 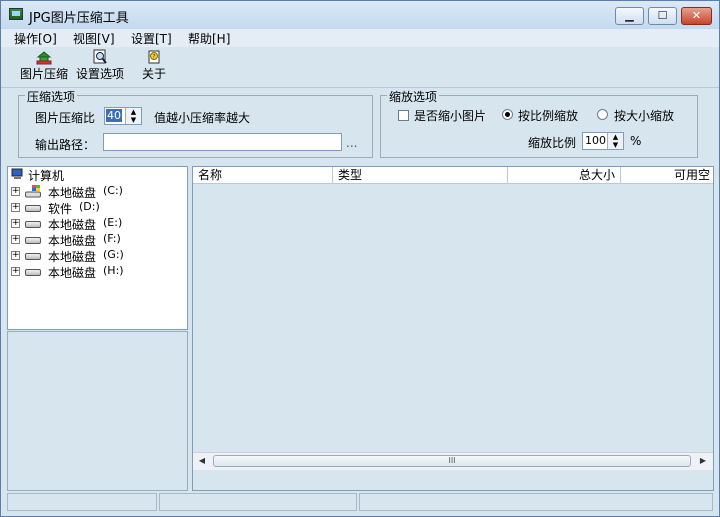 I want to click on tree-item-label: 软件, so click(x=60, y=209).